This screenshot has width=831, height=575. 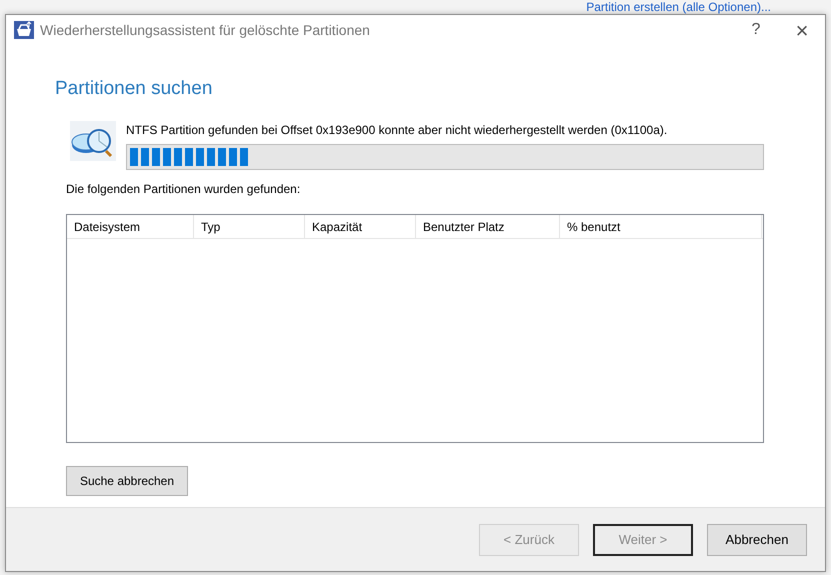 What do you see at coordinates (205, 30) in the screenshot?
I see `window-title: Wiederherstellungsassistent für gelöschte Partitionen` at bounding box center [205, 30].